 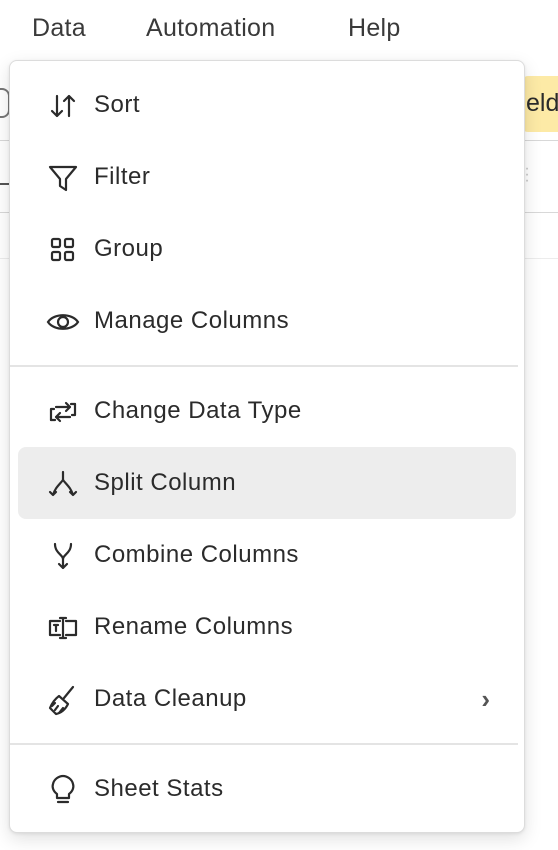 What do you see at coordinates (63, 178) in the screenshot?
I see `filter-funnel-icon` at bounding box center [63, 178].